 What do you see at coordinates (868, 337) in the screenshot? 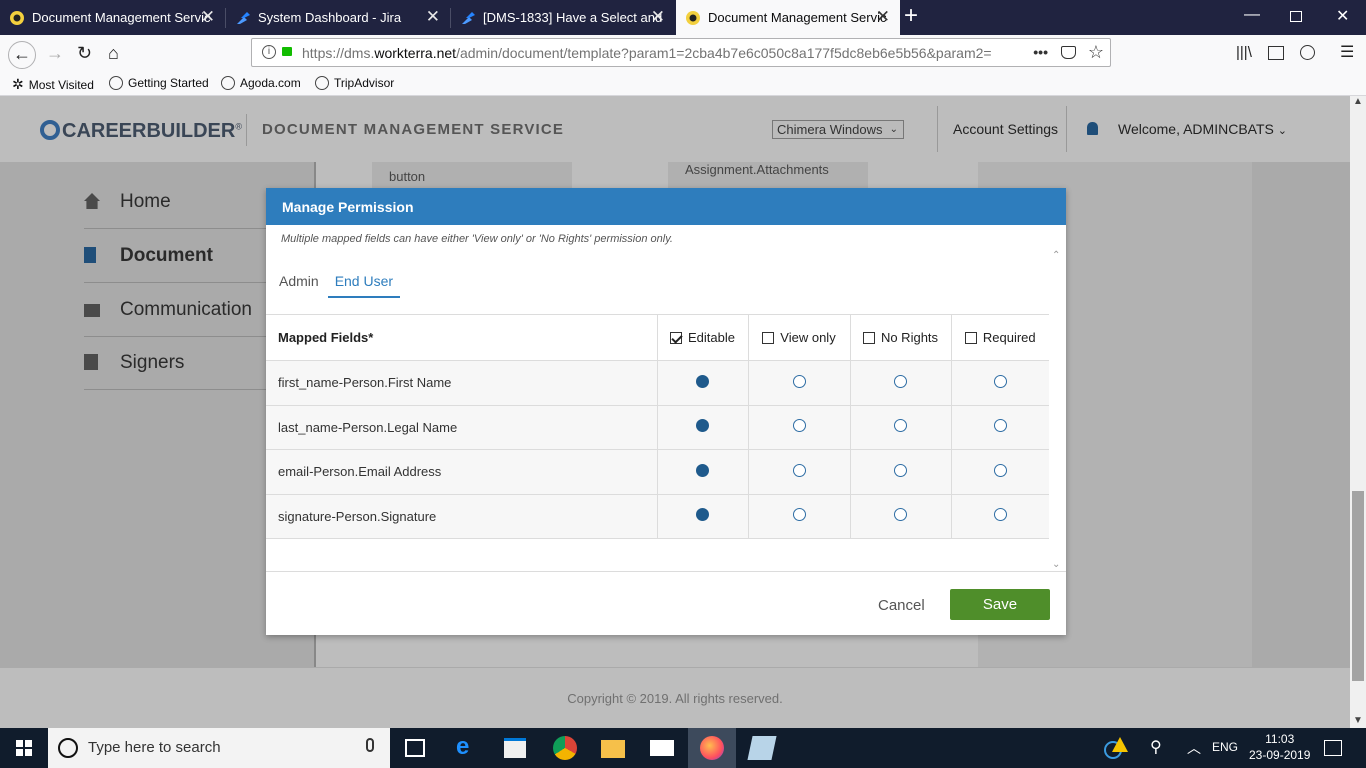
I see `no-rights-all-checkbox` at bounding box center [868, 337].